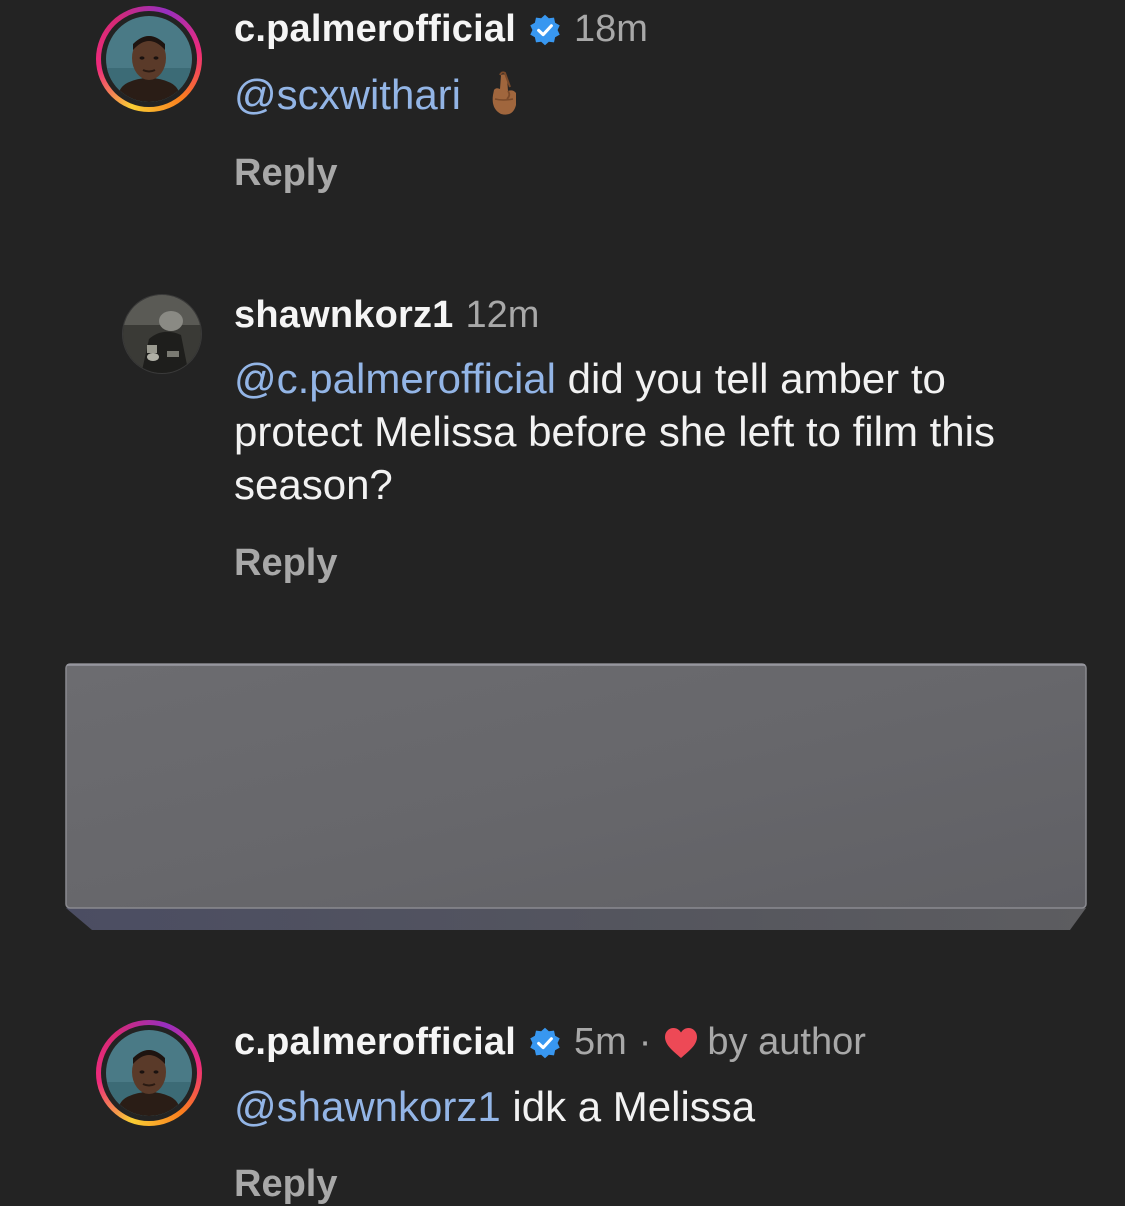 The image size is (1125, 1206). I want to click on comment-text-fragment: did you tell amber to, so click(750, 378).